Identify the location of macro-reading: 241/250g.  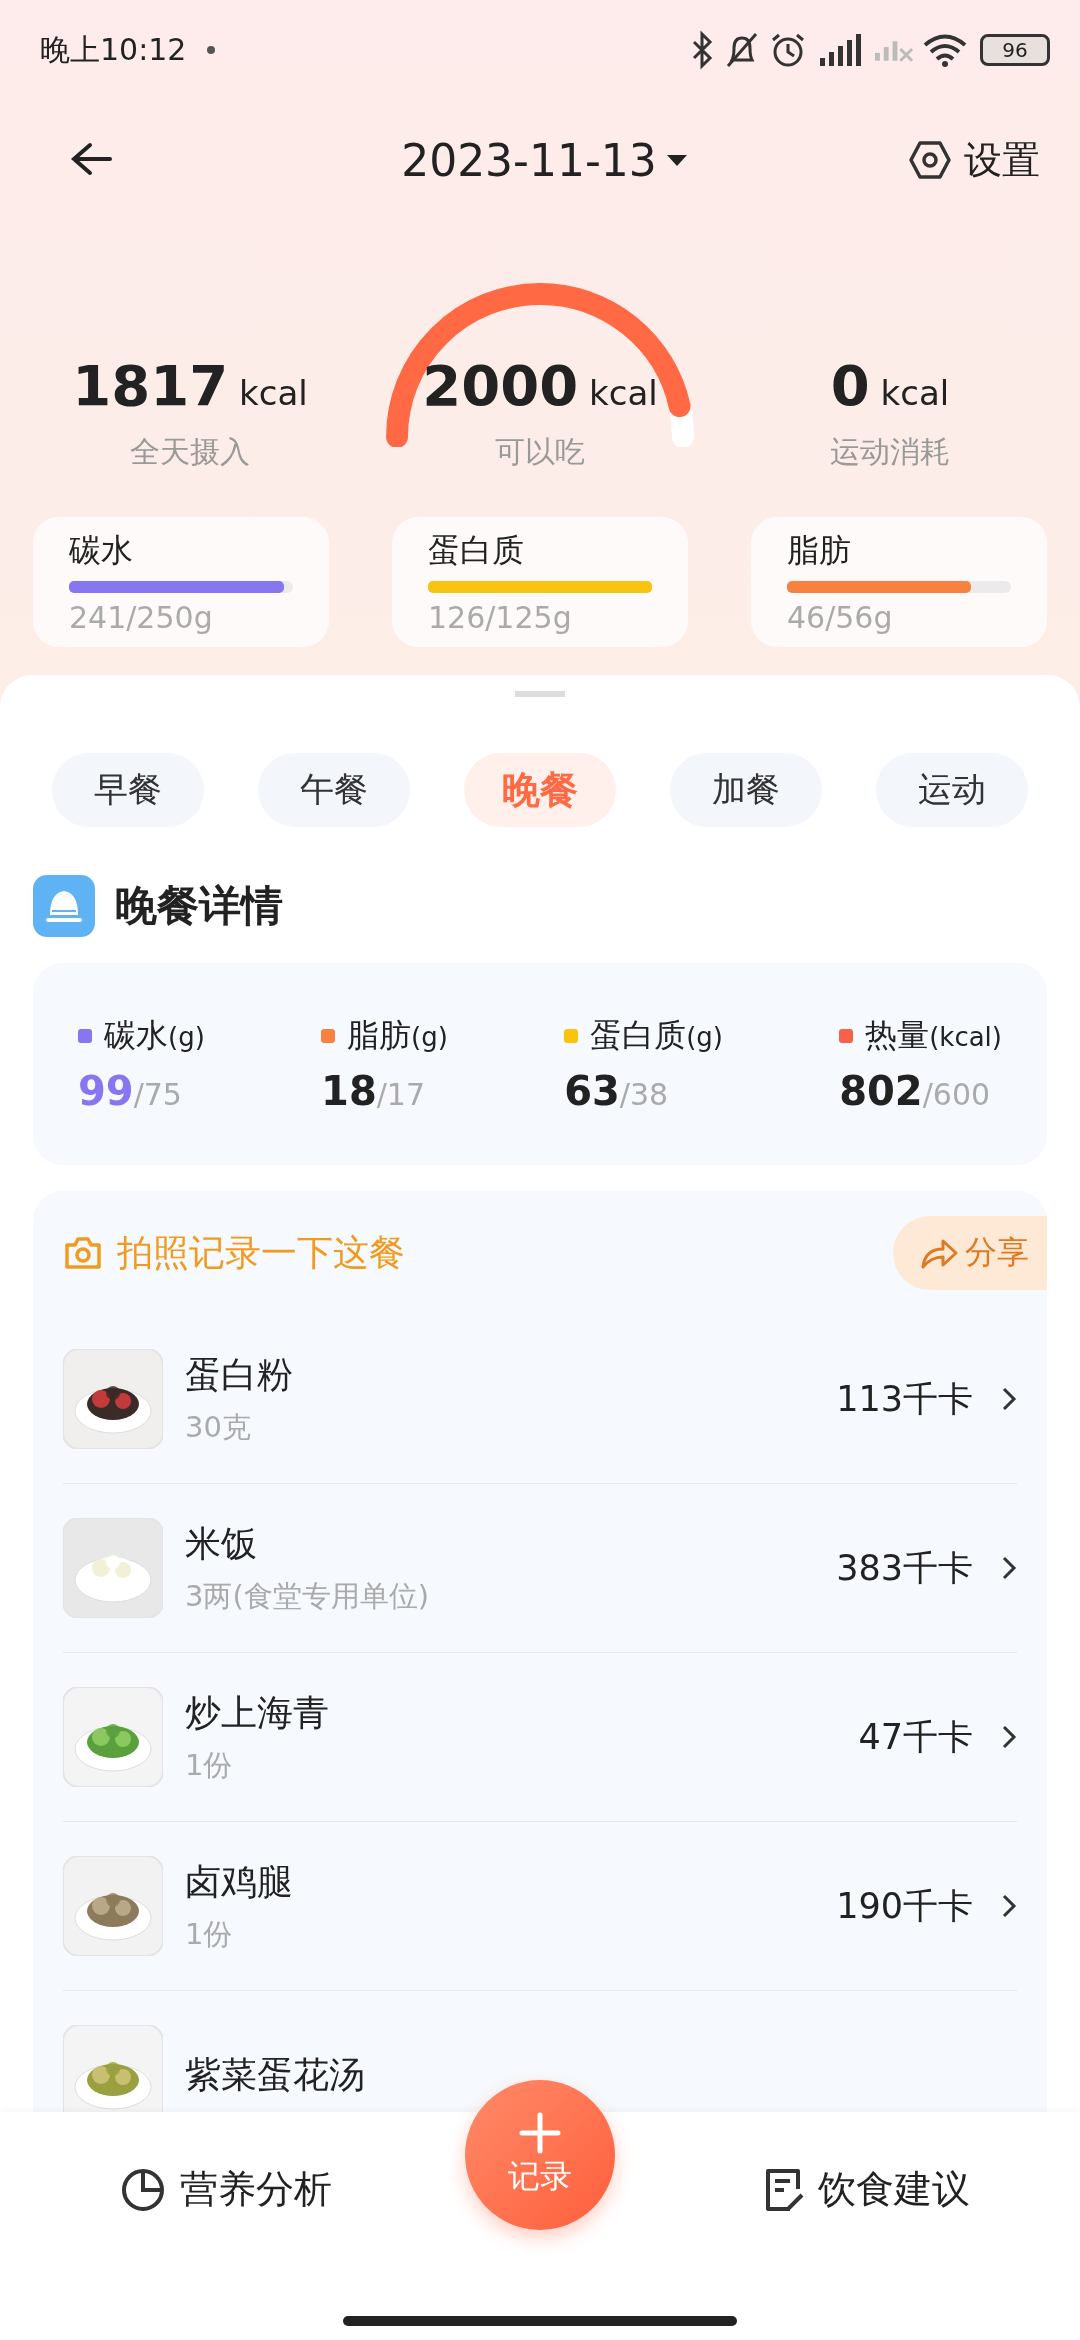
(141, 617).